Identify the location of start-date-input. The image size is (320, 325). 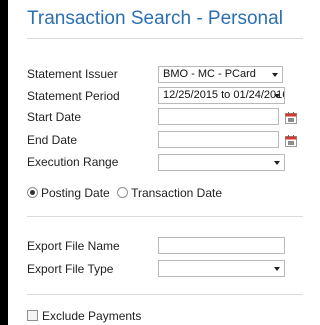
(218, 116).